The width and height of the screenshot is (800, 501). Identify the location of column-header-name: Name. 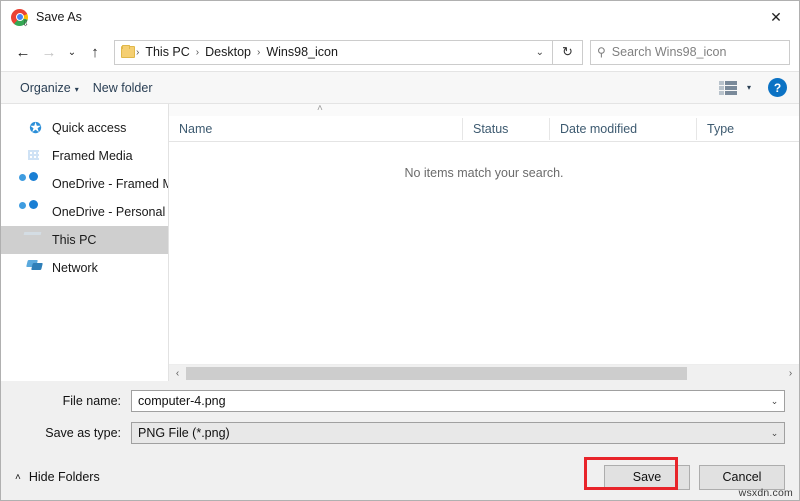
(315, 129).